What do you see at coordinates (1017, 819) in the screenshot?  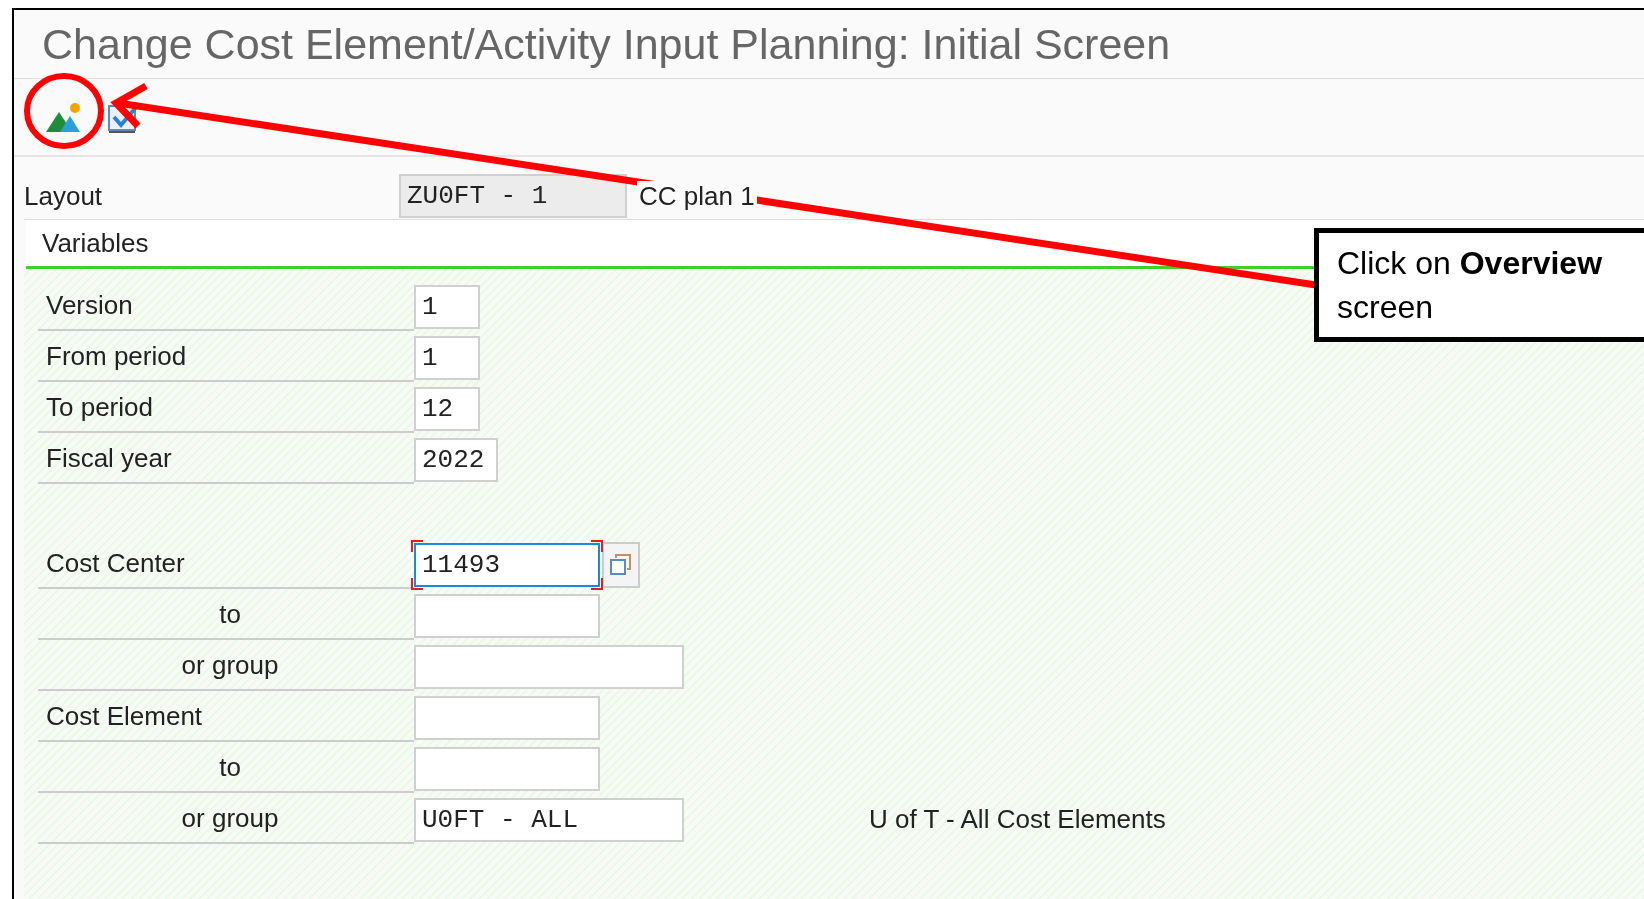 I see `field-description: U of T - All Cost Elements` at bounding box center [1017, 819].